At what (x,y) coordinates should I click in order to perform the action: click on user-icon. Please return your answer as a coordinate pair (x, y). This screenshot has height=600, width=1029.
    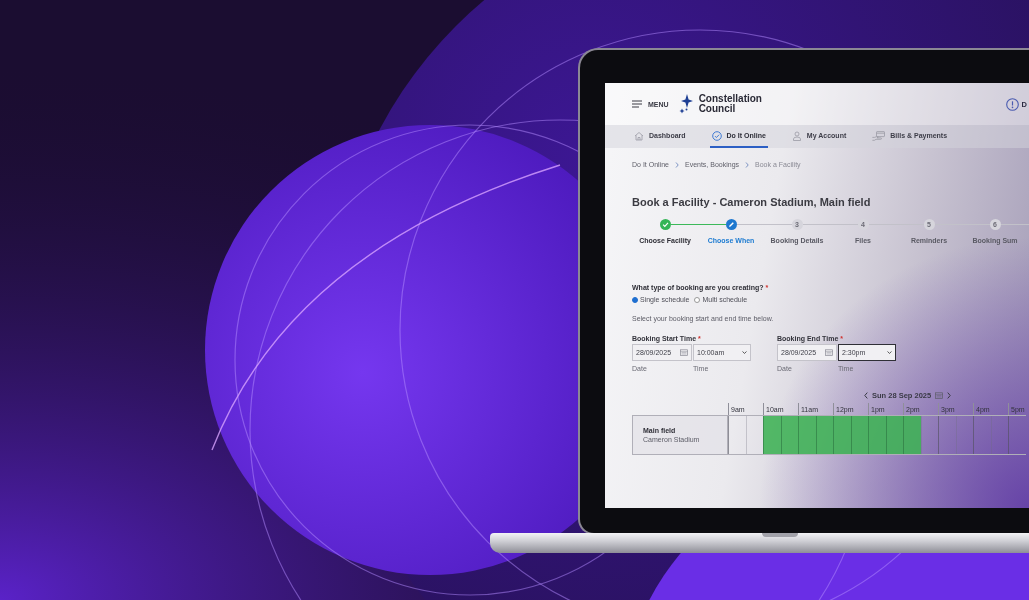
    Looking at the image, I should click on (796, 135).